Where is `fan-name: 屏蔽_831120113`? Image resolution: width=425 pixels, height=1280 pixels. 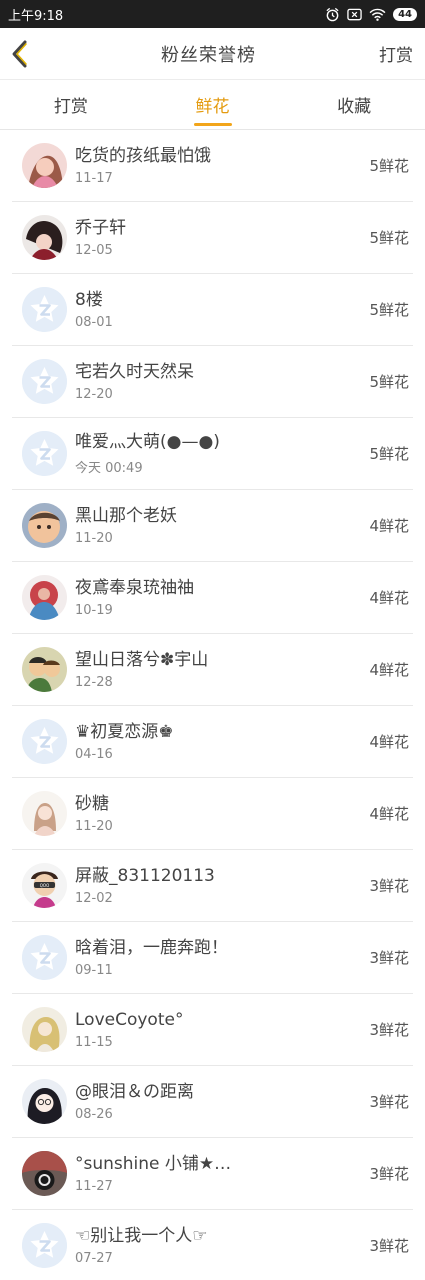
fan-name: 屏蔽_831120113 is located at coordinates (145, 876).